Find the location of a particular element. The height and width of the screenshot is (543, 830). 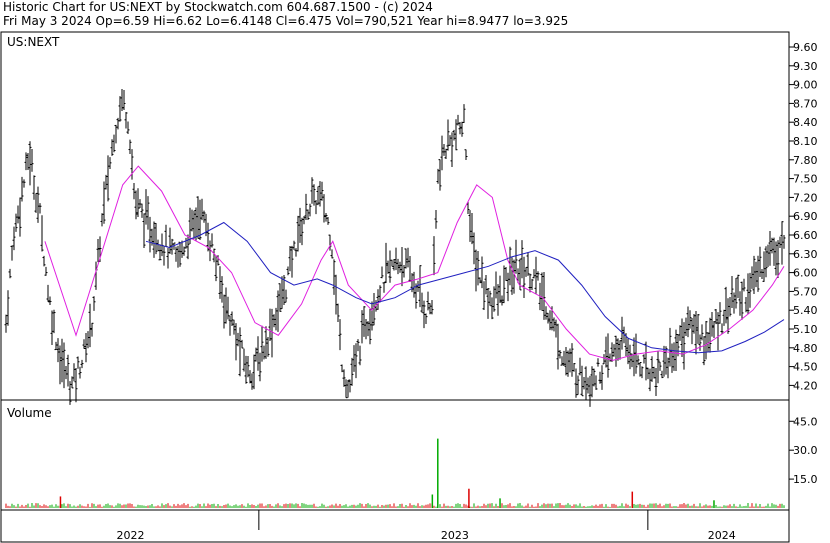

price-axis-tick-label: 6.90 is located at coordinates (805, 216).